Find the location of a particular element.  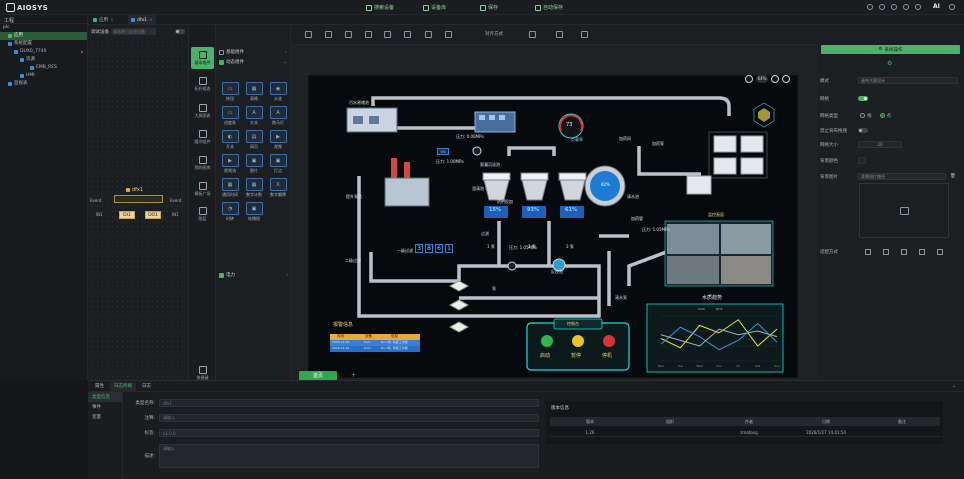

paste-icon is located at coordinates (348, 34).